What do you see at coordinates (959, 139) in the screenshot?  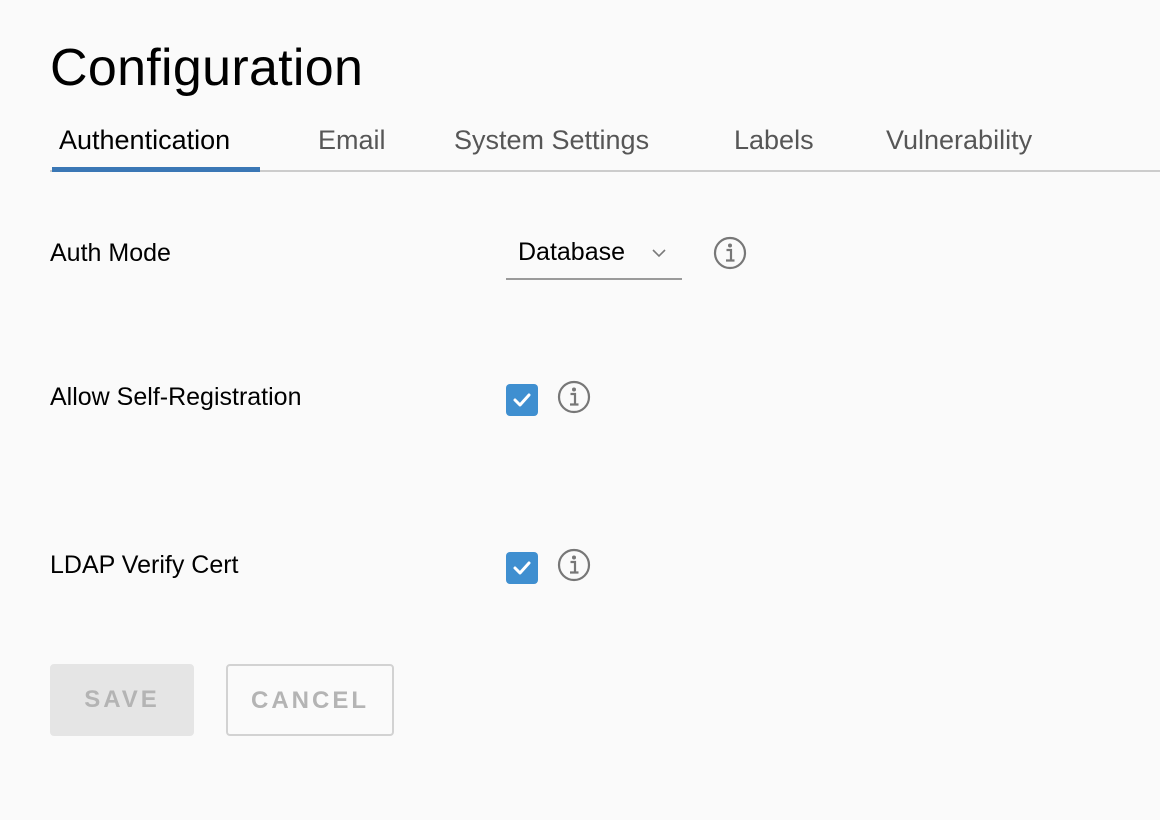 I see `tab-vulnerability: Vulnerability` at bounding box center [959, 139].